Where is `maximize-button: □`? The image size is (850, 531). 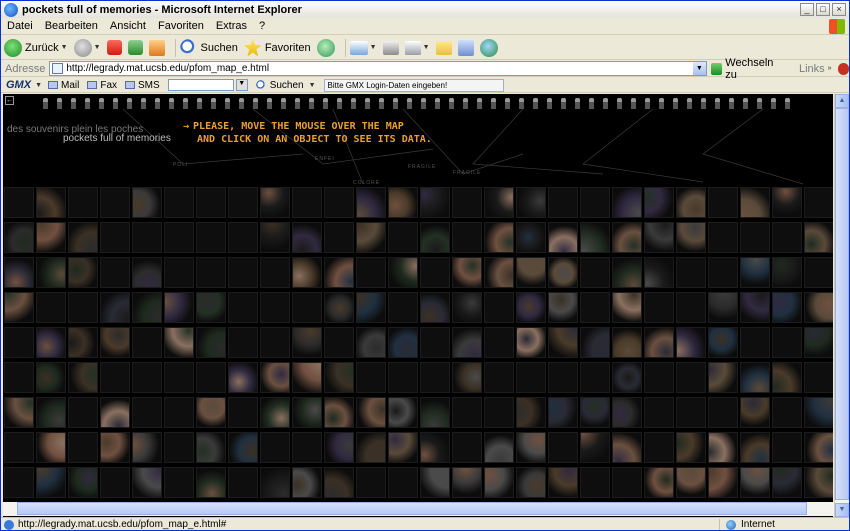 maximize-button: □ is located at coordinates (823, 9).